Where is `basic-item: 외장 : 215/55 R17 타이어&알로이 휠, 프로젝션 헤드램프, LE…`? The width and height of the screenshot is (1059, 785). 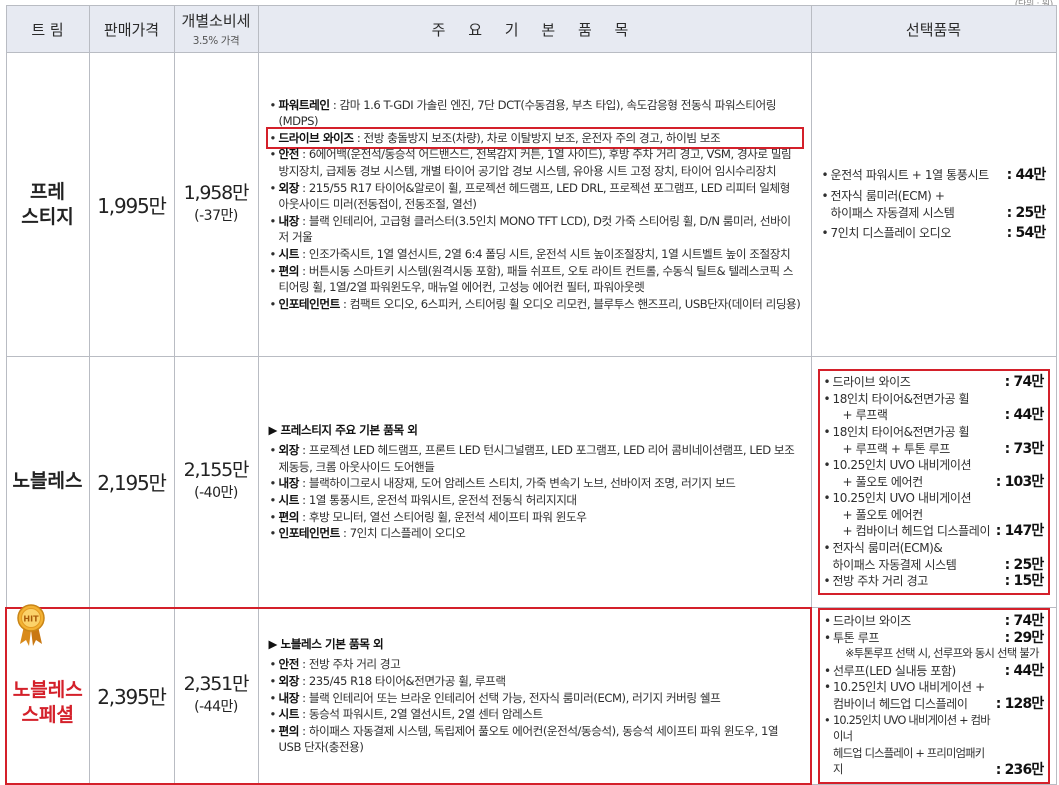 basic-item: 외장 : 215/55 R17 타이어&알로이 휠, 프로젝션 헤드램프, LE… is located at coordinates (535, 196).